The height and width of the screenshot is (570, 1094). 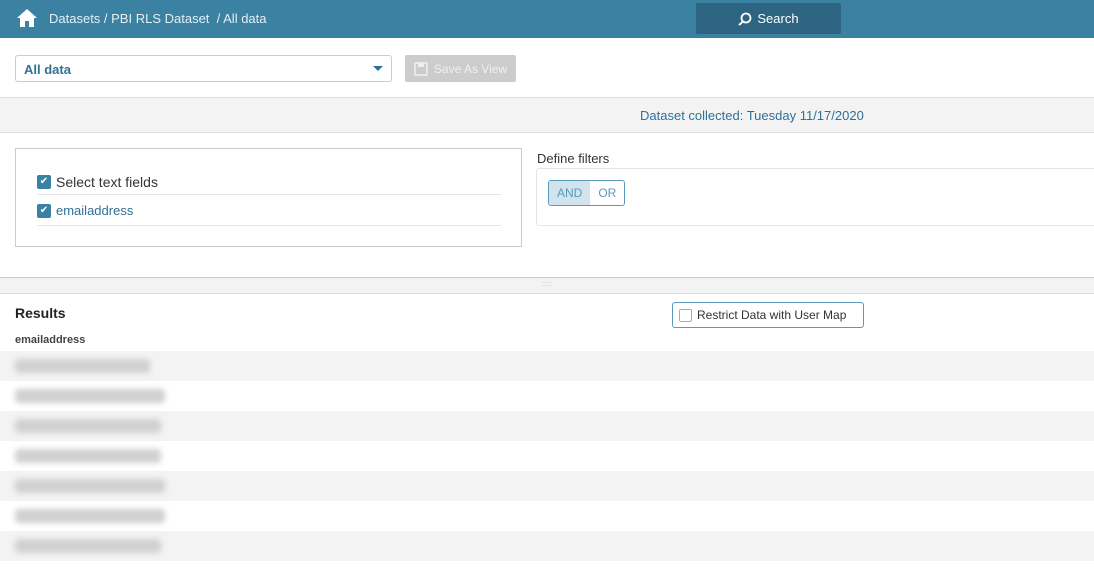 I want to click on chevron-down-icon, so click(x=378, y=68).